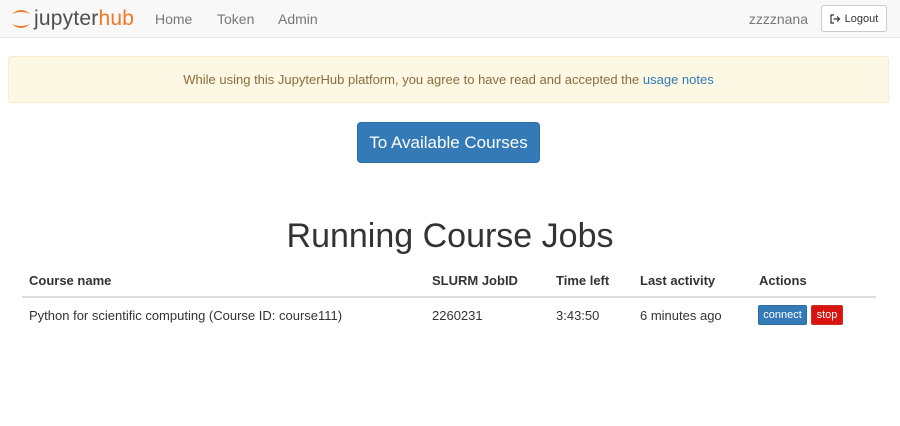  I want to click on usage-notes-link: usage notes, so click(678, 79).